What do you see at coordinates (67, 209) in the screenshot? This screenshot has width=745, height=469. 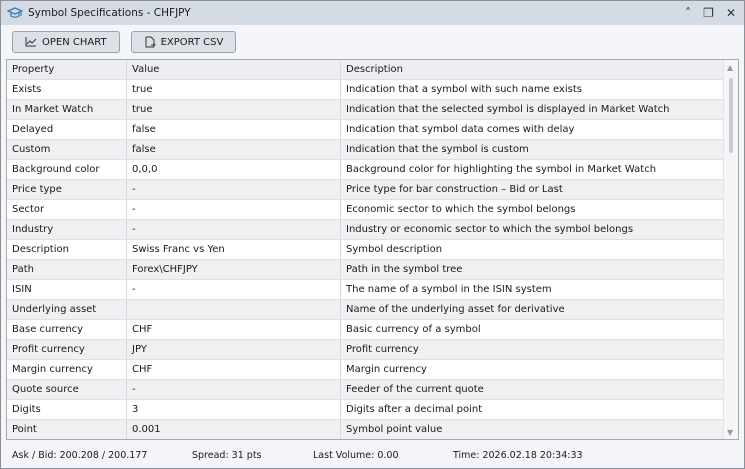 I see `cell-property: Sector` at bounding box center [67, 209].